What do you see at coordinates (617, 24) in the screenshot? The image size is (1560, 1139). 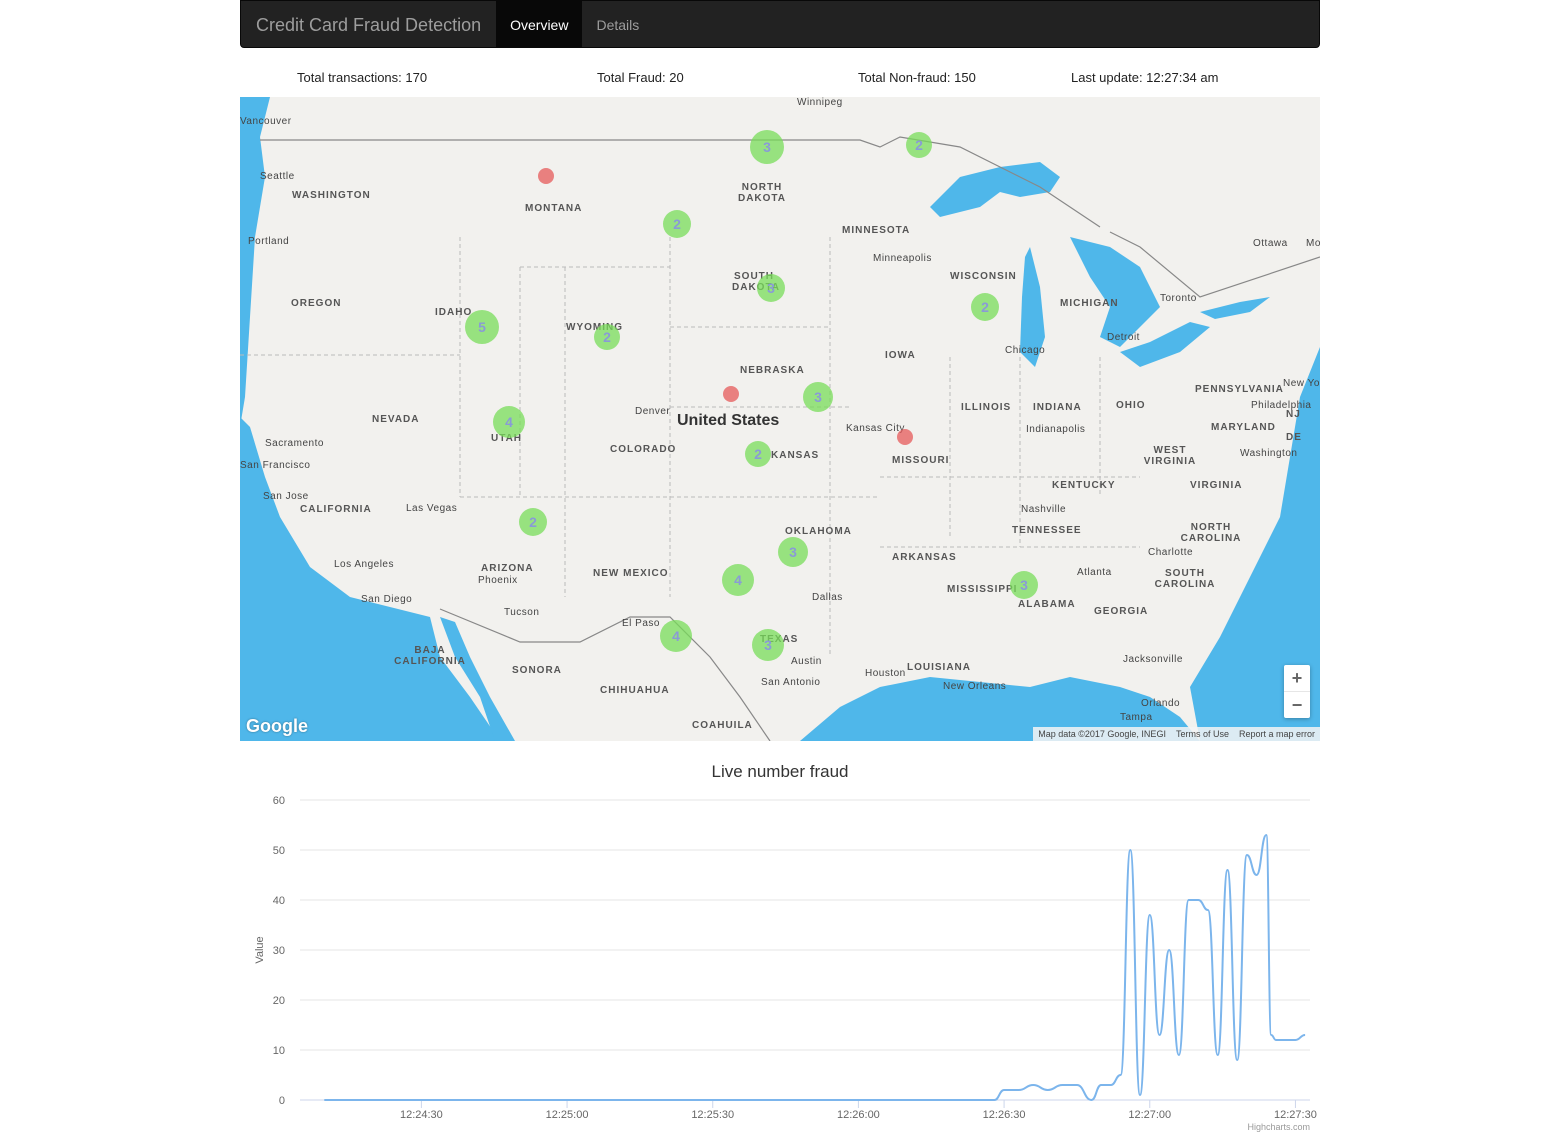 I see `tab-details: Details` at bounding box center [617, 24].